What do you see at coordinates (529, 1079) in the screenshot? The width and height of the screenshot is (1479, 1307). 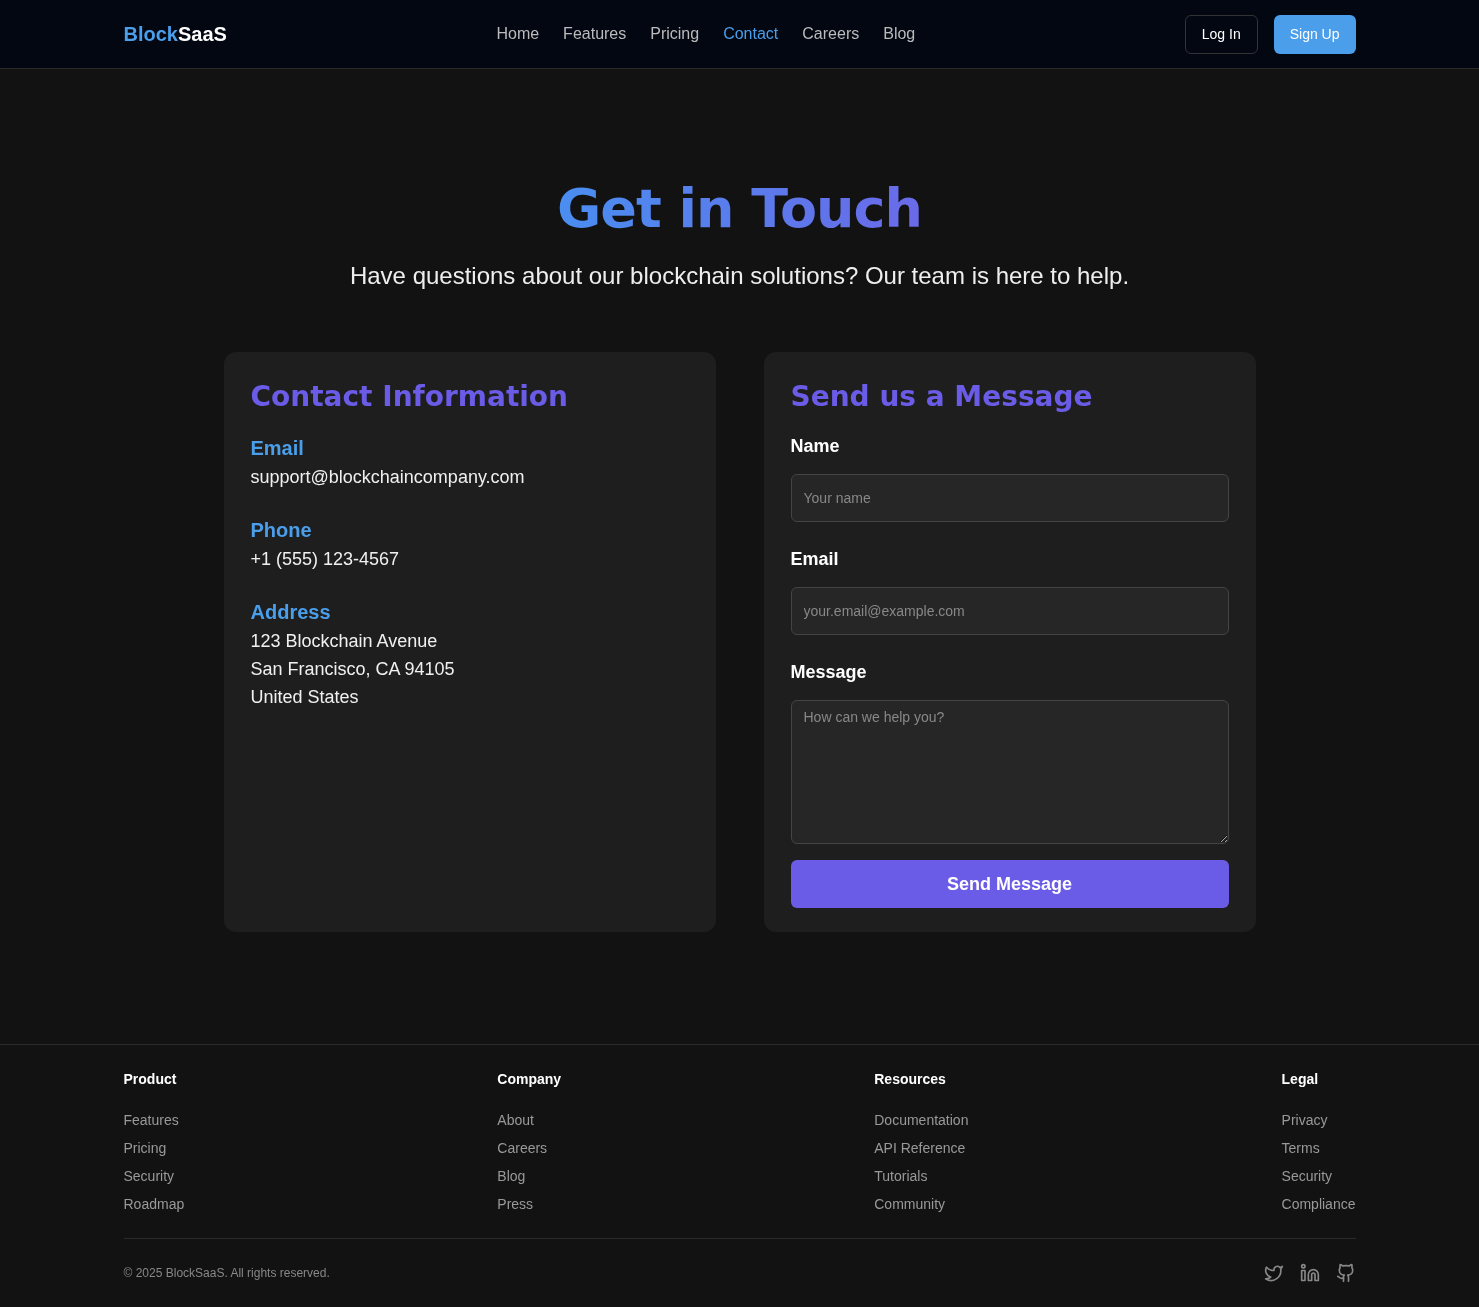 I see `footer-heading: Company` at bounding box center [529, 1079].